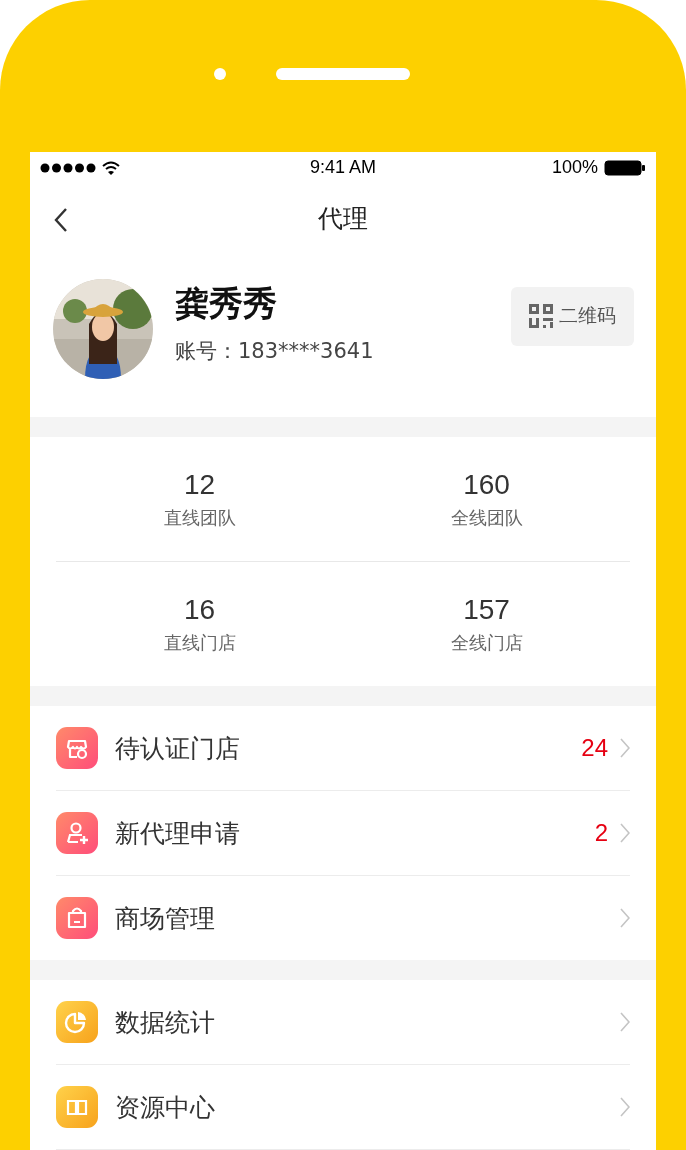 The width and height of the screenshot is (686, 1150). What do you see at coordinates (275, 351) in the screenshot?
I see `account-number: 账号：183****3641` at bounding box center [275, 351].